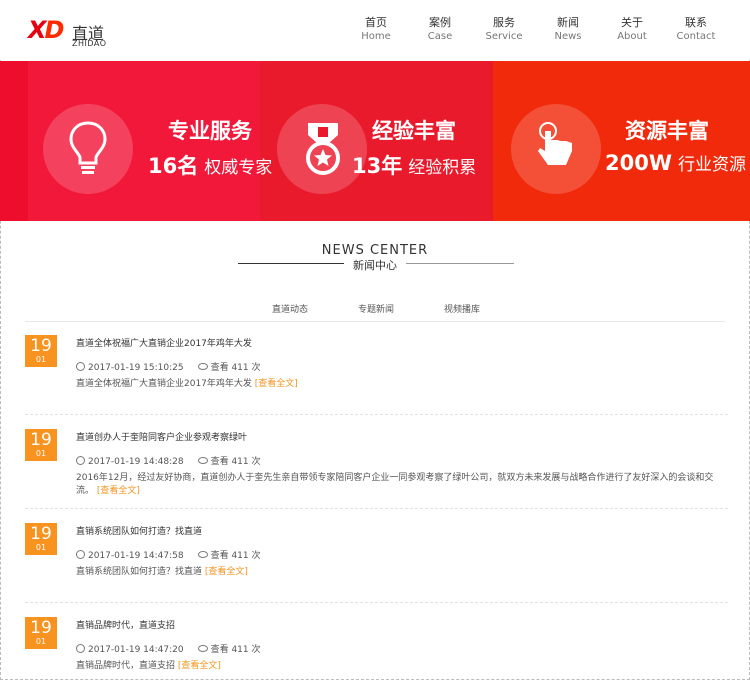 This screenshot has height=680, width=750. What do you see at coordinates (696, 22) in the screenshot?
I see `nav-label-cn: 联系` at bounding box center [696, 22].